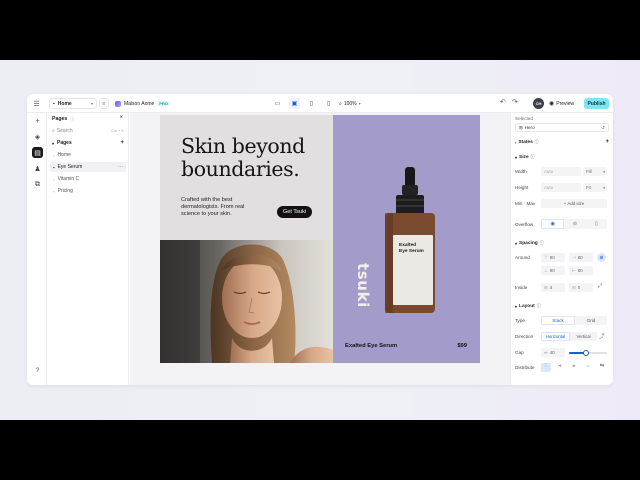 This screenshot has width=640, height=480. I want to click on tool-rail: + ◈ ▤ ♟ ⧉ ?, so click(37, 249).